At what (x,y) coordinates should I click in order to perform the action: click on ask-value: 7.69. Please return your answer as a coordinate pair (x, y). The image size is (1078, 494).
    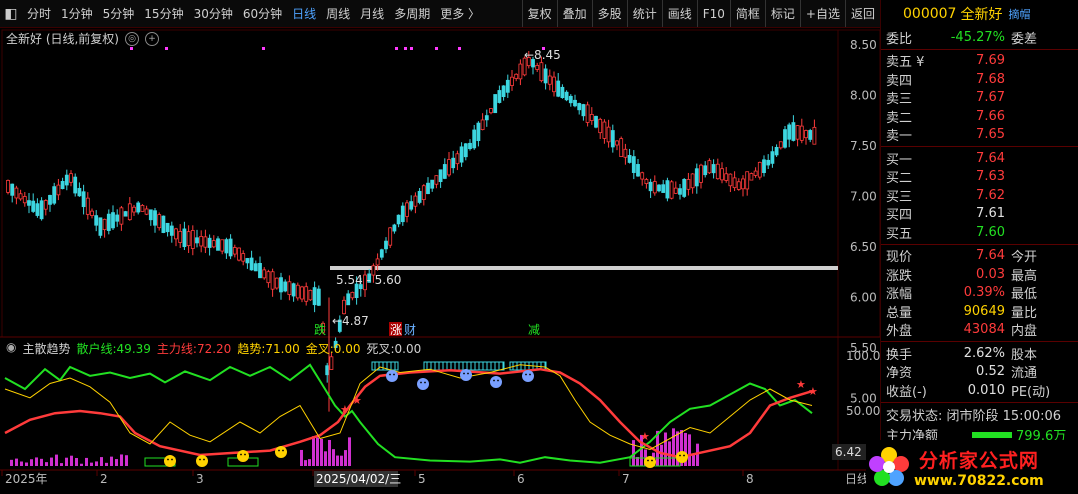
    Looking at the image, I should click on (990, 61).